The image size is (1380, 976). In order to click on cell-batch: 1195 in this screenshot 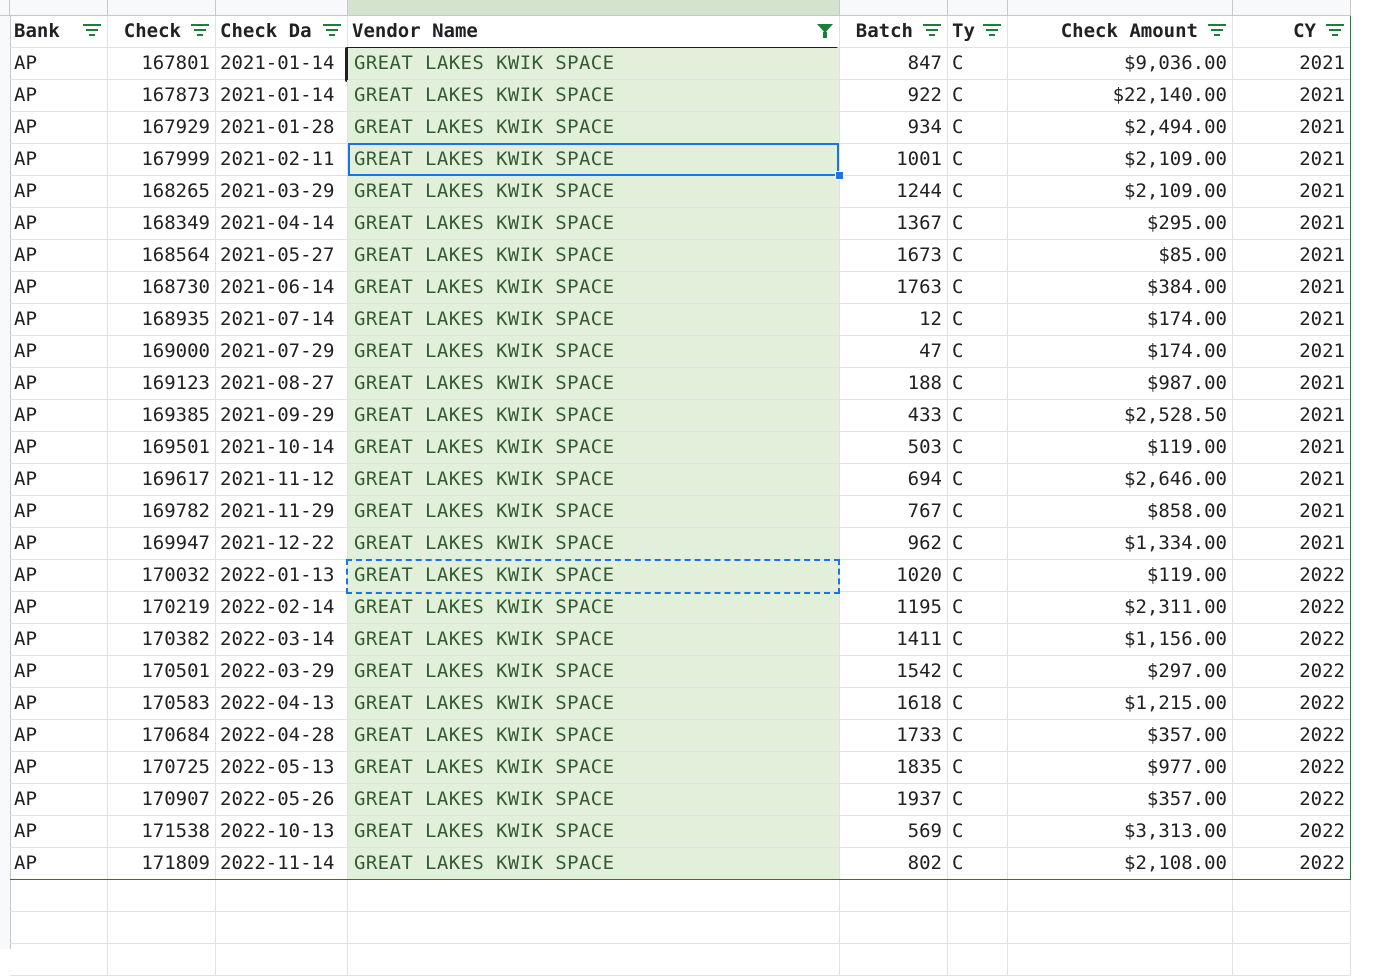, I will do `click(894, 608)`.